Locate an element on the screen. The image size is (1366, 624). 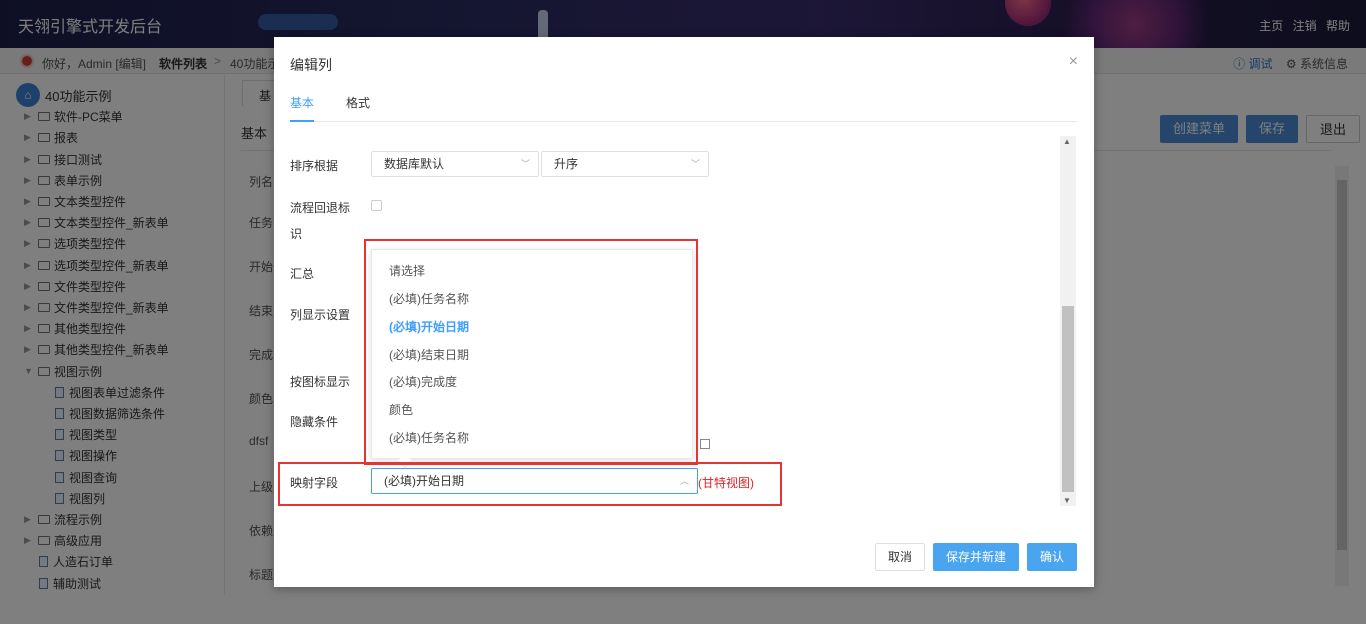
dialog-scrollbar: ▲ ▼ is located at coordinates (1068, 321).